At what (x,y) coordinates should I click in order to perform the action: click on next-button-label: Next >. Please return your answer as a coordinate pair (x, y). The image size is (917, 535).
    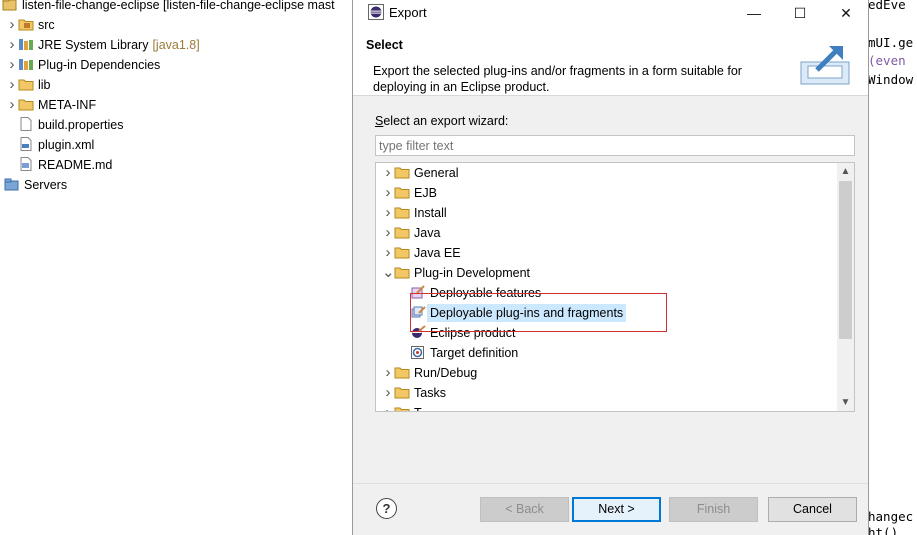
    Looking at the image, I should click on (616, 509).